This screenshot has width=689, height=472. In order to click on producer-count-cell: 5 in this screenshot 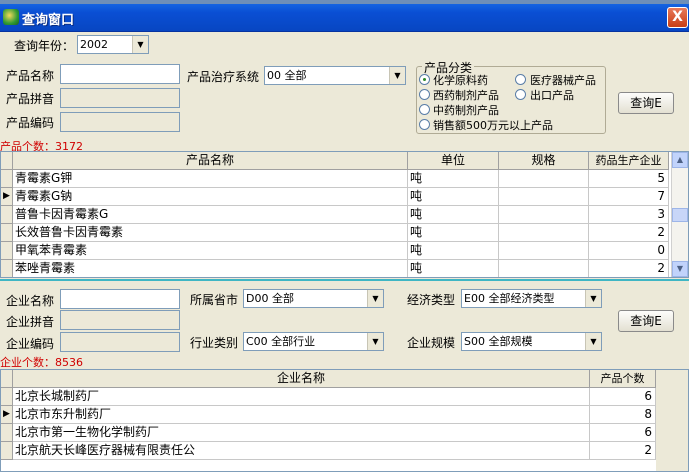, I will do `click(629, 179)`.